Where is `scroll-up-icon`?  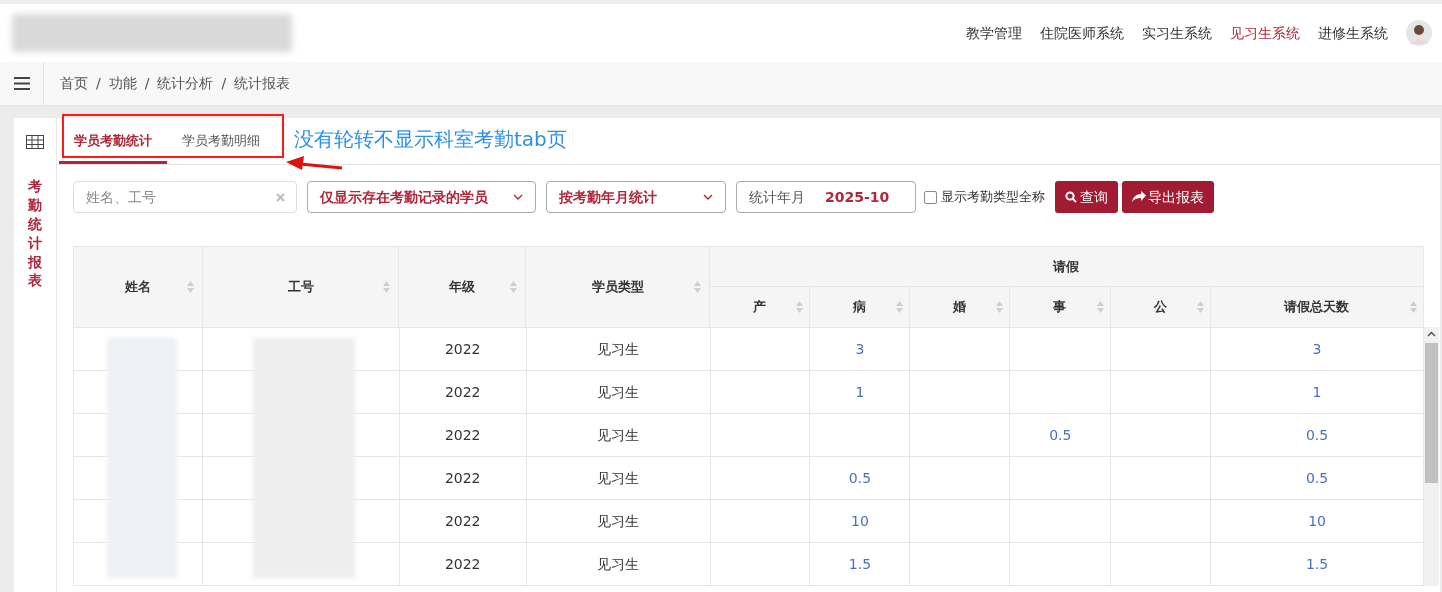
scroll-up-icon is located at coordinates (1431, 334).